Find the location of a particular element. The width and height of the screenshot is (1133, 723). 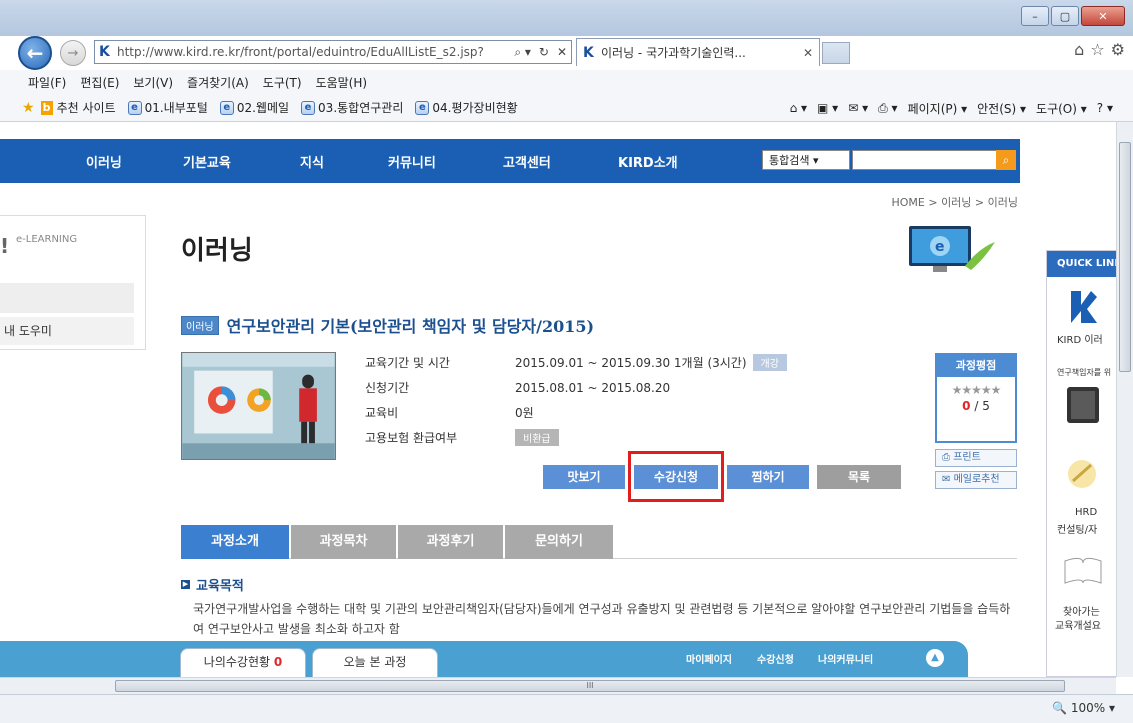

refresh-icon: ↻ is located at coordinates (544, 52).